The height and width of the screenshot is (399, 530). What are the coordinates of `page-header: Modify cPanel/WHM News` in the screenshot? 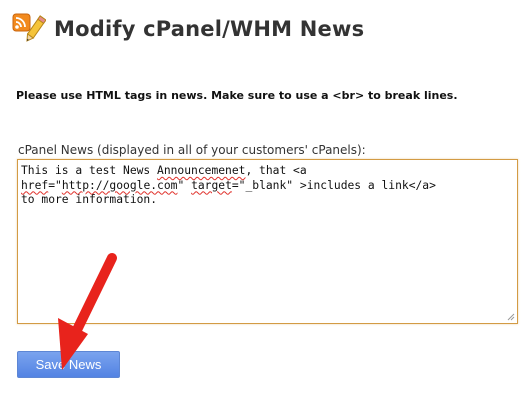 It's located at (188, 29).